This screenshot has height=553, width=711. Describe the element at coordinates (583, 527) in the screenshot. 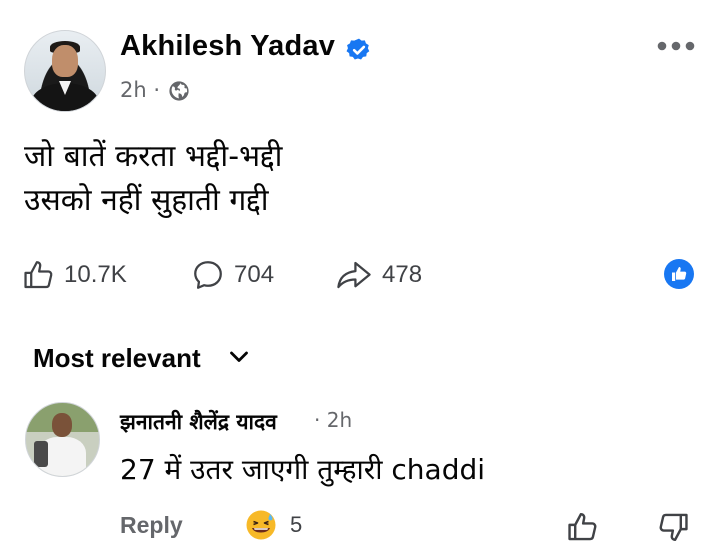

I see `comment-like-icon` at that location.